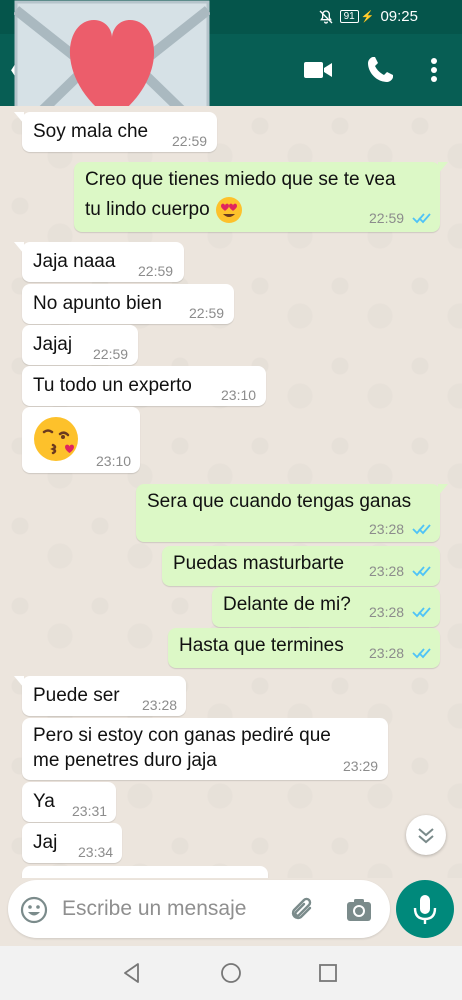  I want to click on message-text: Jaja naaa, so click(74, 261).